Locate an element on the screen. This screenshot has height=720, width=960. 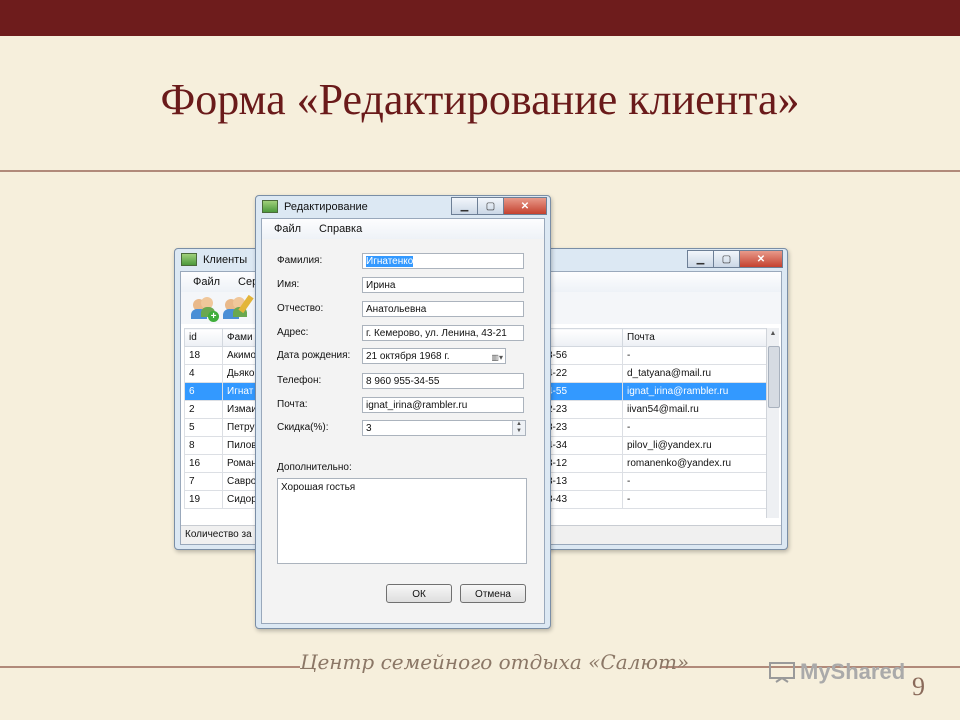
cell-phone: 3-23 is located at coordinates (582, 427).